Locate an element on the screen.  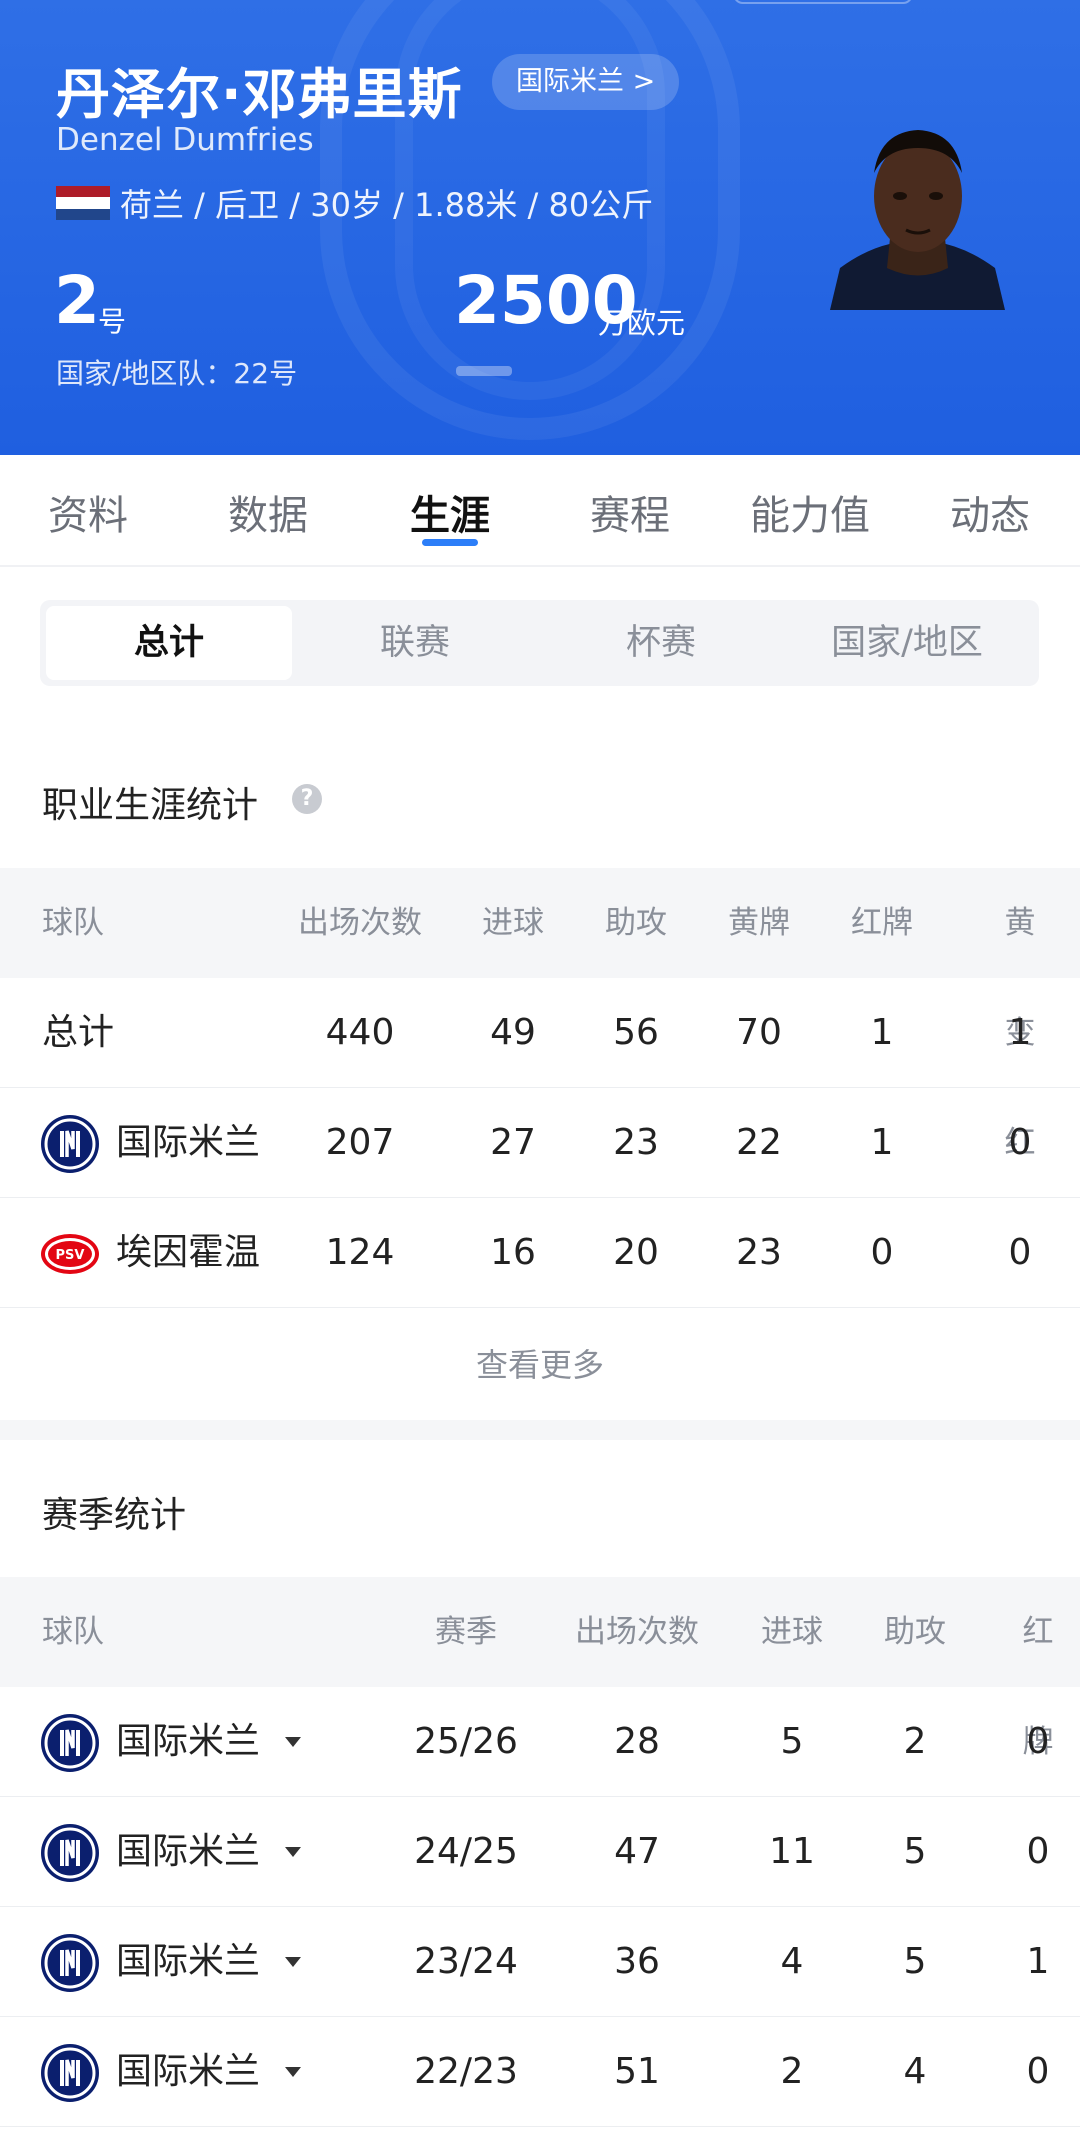
stat-goals: 16 is located at coordinates (513, 1252).